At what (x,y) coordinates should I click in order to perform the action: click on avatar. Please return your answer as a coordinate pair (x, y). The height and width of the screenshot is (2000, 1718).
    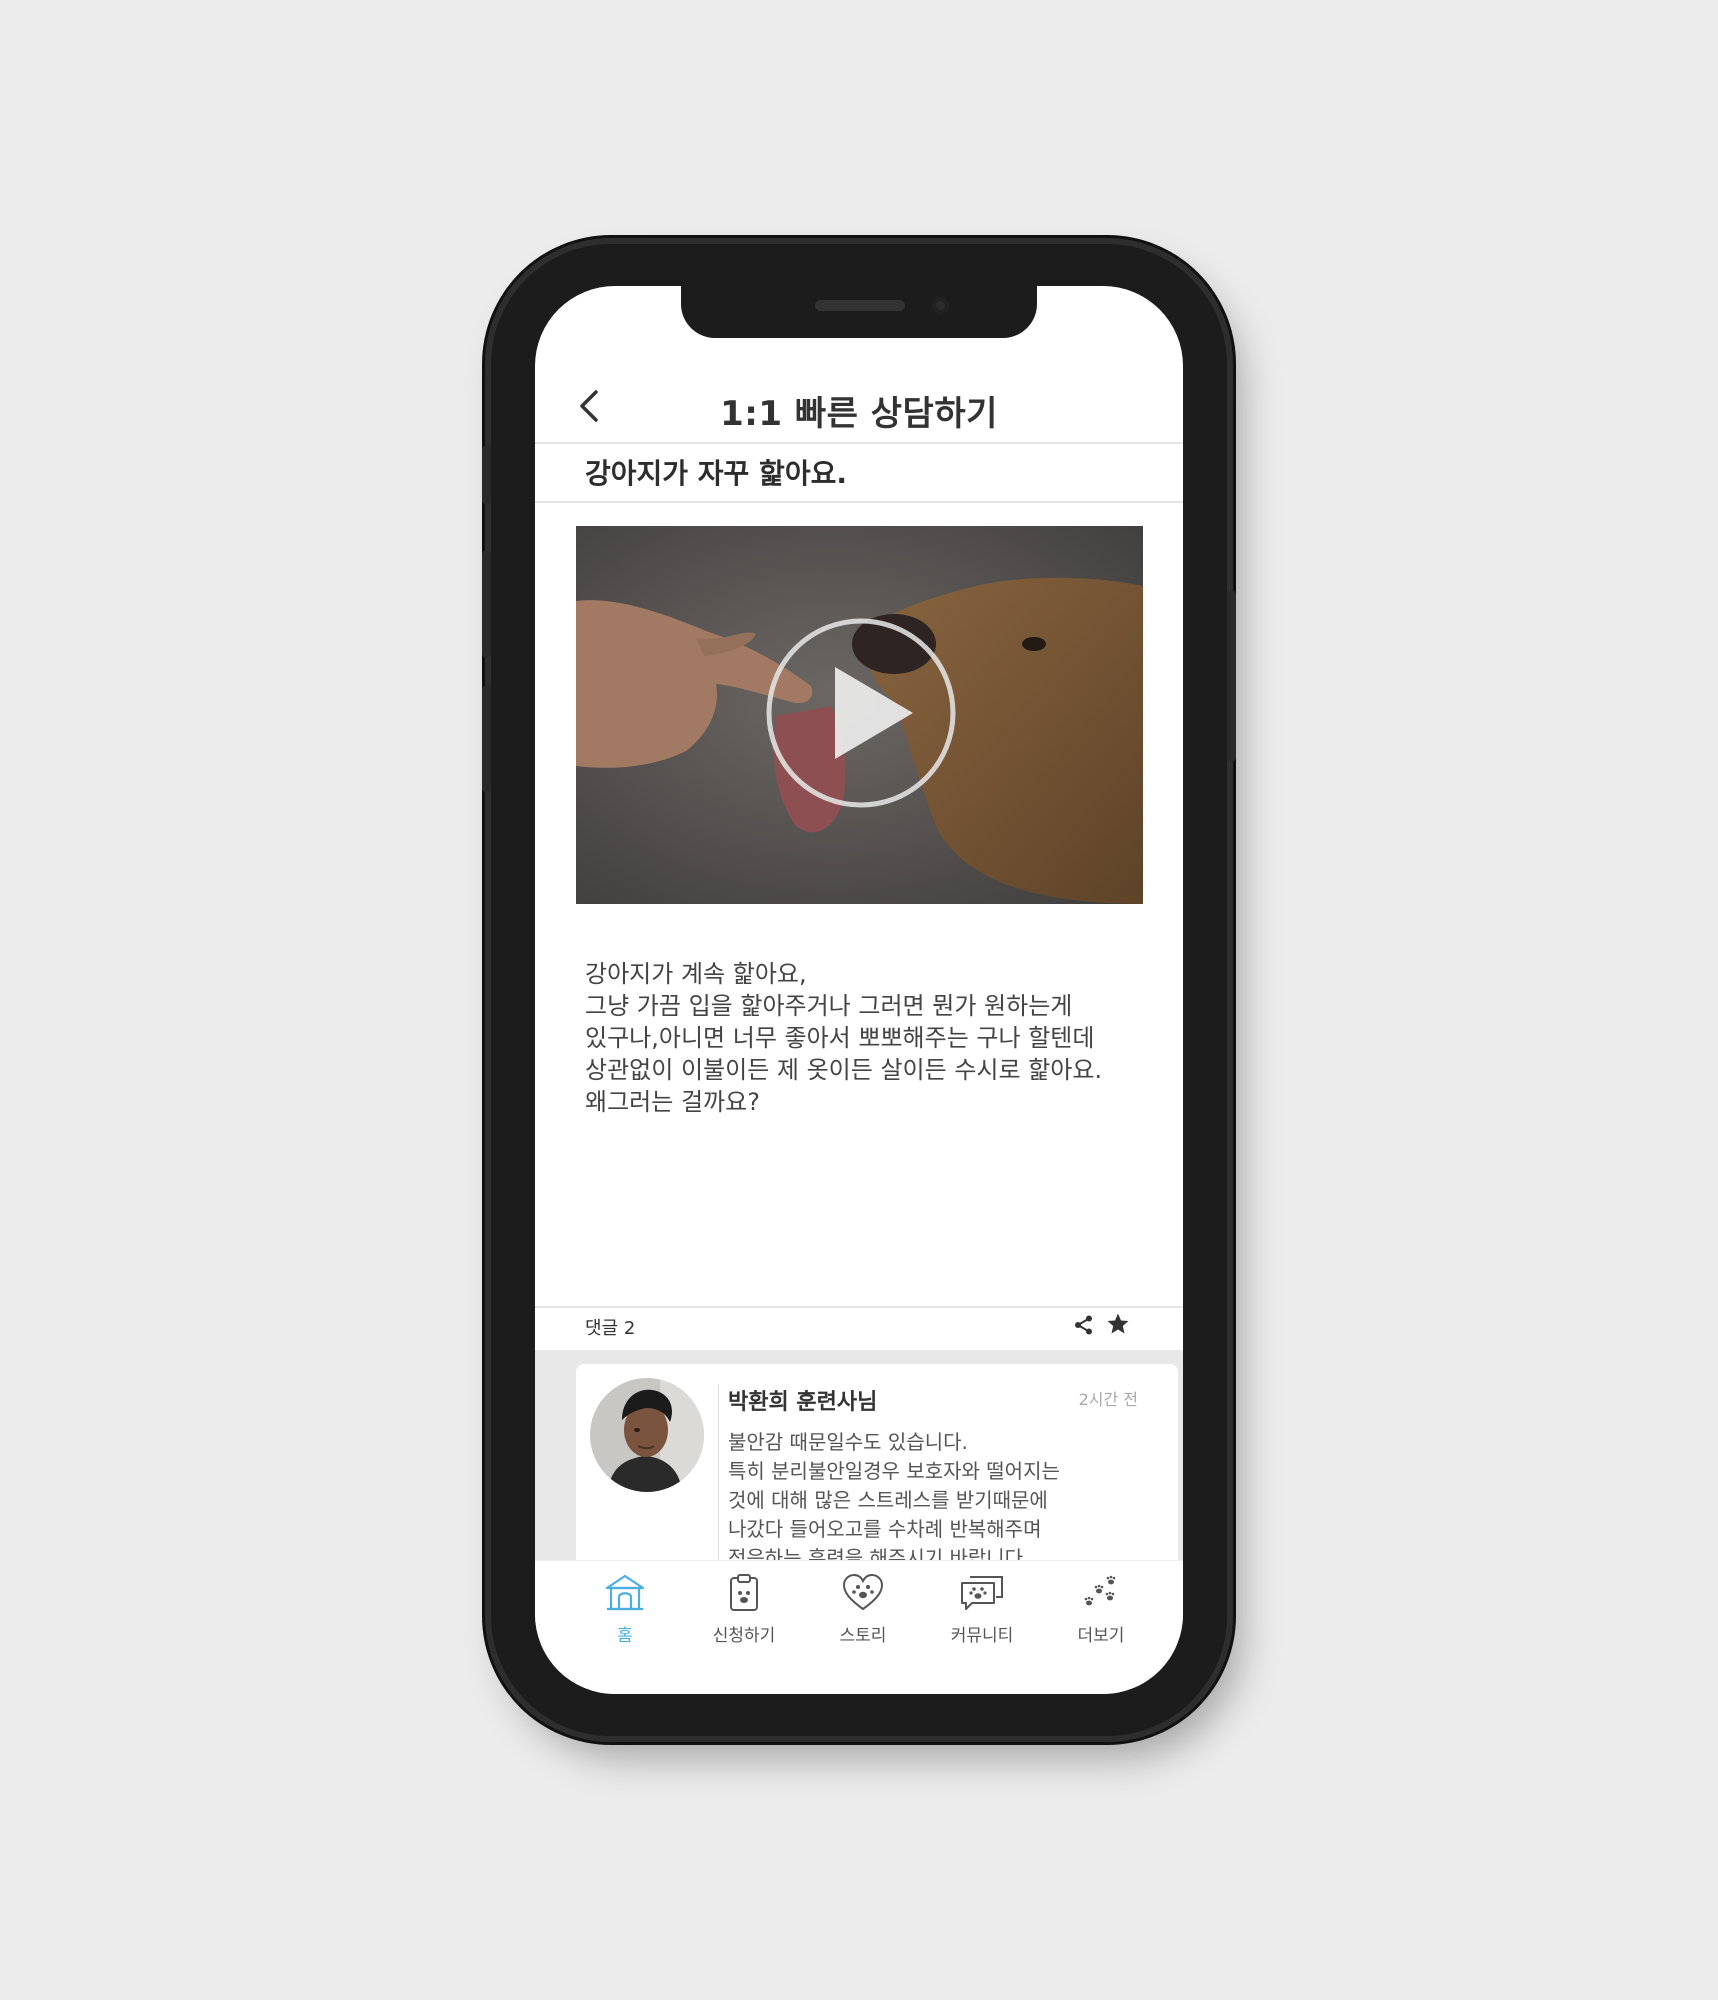
    Looking at the image, I should click on (647, 1435).